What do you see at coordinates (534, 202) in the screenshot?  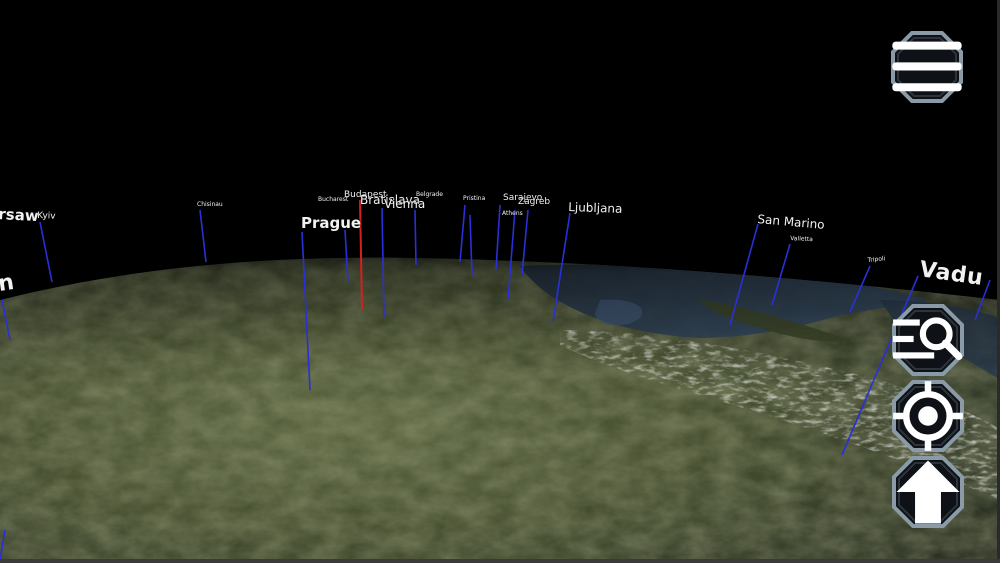 I see `city-label-zagreb: Zagreb` at bounding box center [534, 202].